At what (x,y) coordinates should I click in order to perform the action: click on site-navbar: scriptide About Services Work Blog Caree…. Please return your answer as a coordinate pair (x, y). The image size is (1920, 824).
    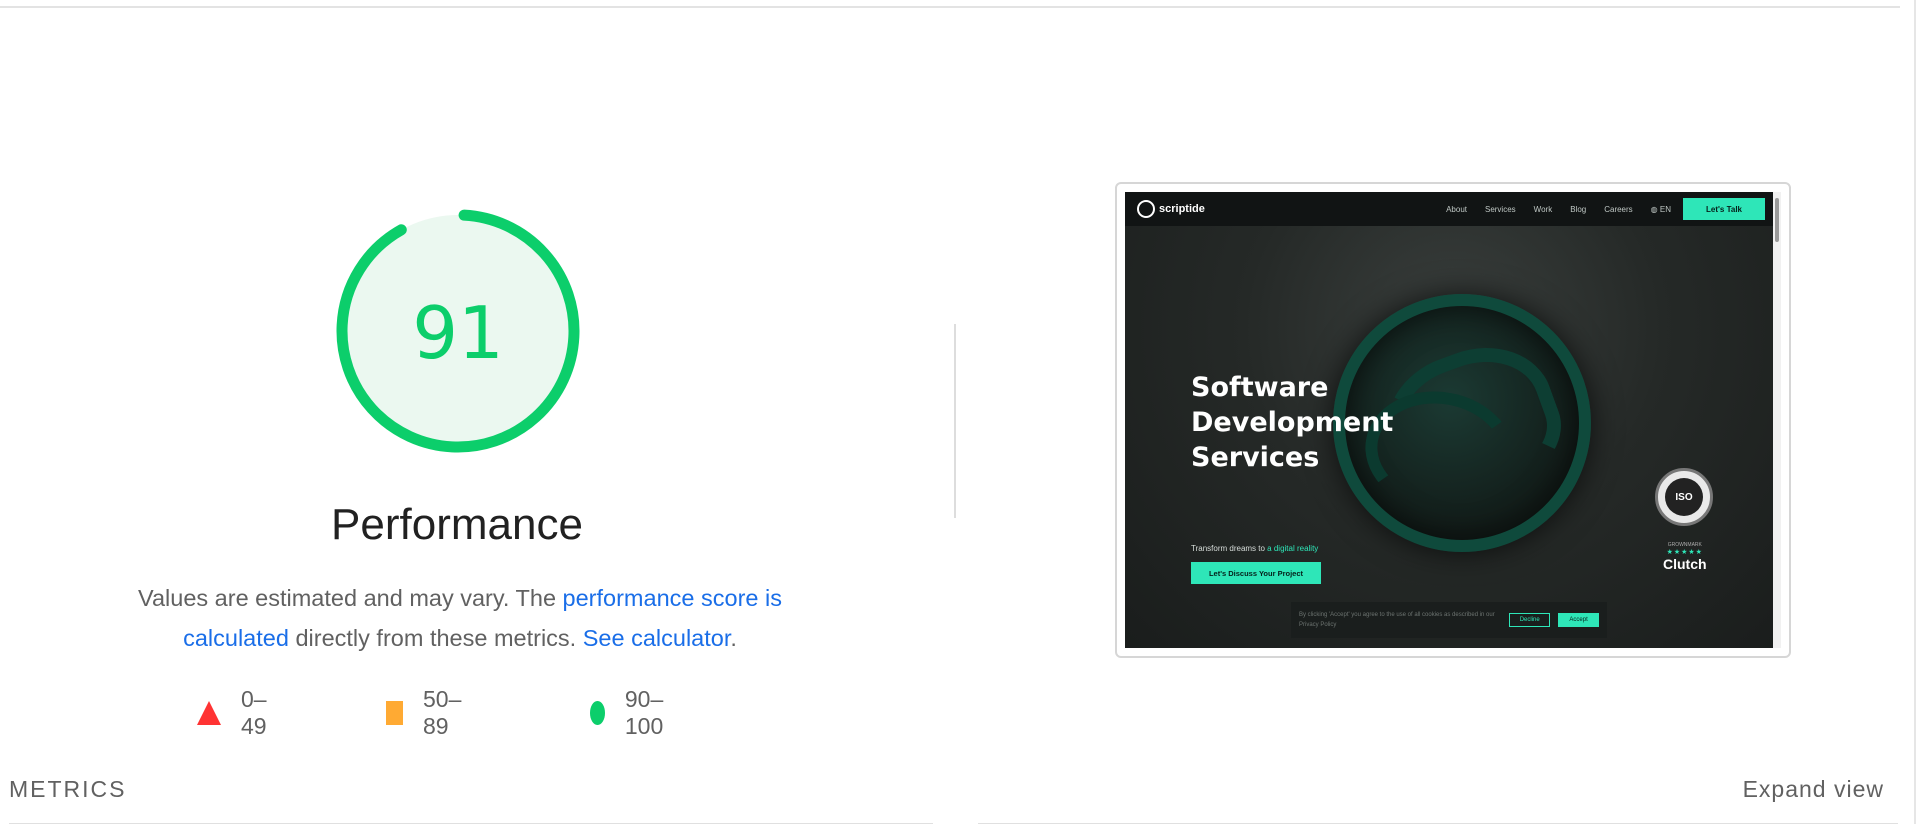
    Looking at the image, I should click on (1453, 209).